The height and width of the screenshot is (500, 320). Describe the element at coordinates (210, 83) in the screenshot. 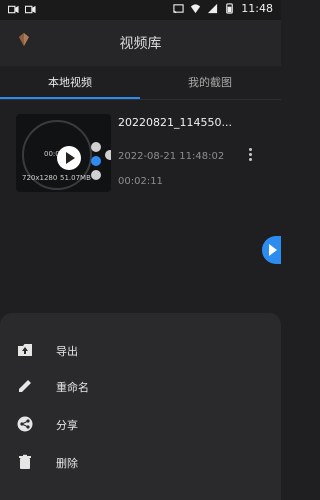

I see `tab-my-screenshots: 我的截图` at that location.